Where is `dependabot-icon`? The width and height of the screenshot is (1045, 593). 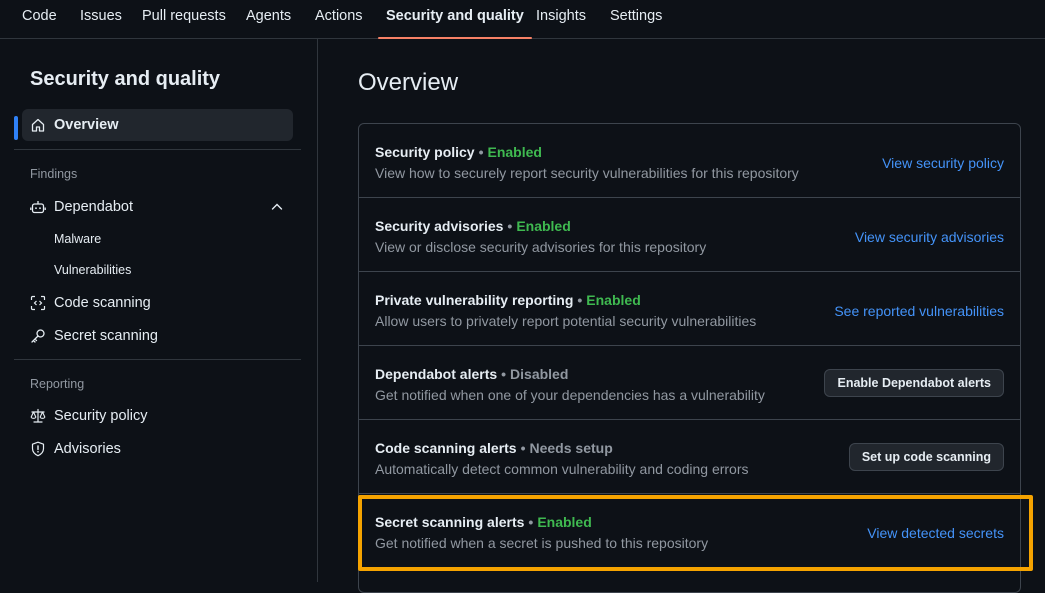 dependabot-icon is located at coordinates (38, 207).